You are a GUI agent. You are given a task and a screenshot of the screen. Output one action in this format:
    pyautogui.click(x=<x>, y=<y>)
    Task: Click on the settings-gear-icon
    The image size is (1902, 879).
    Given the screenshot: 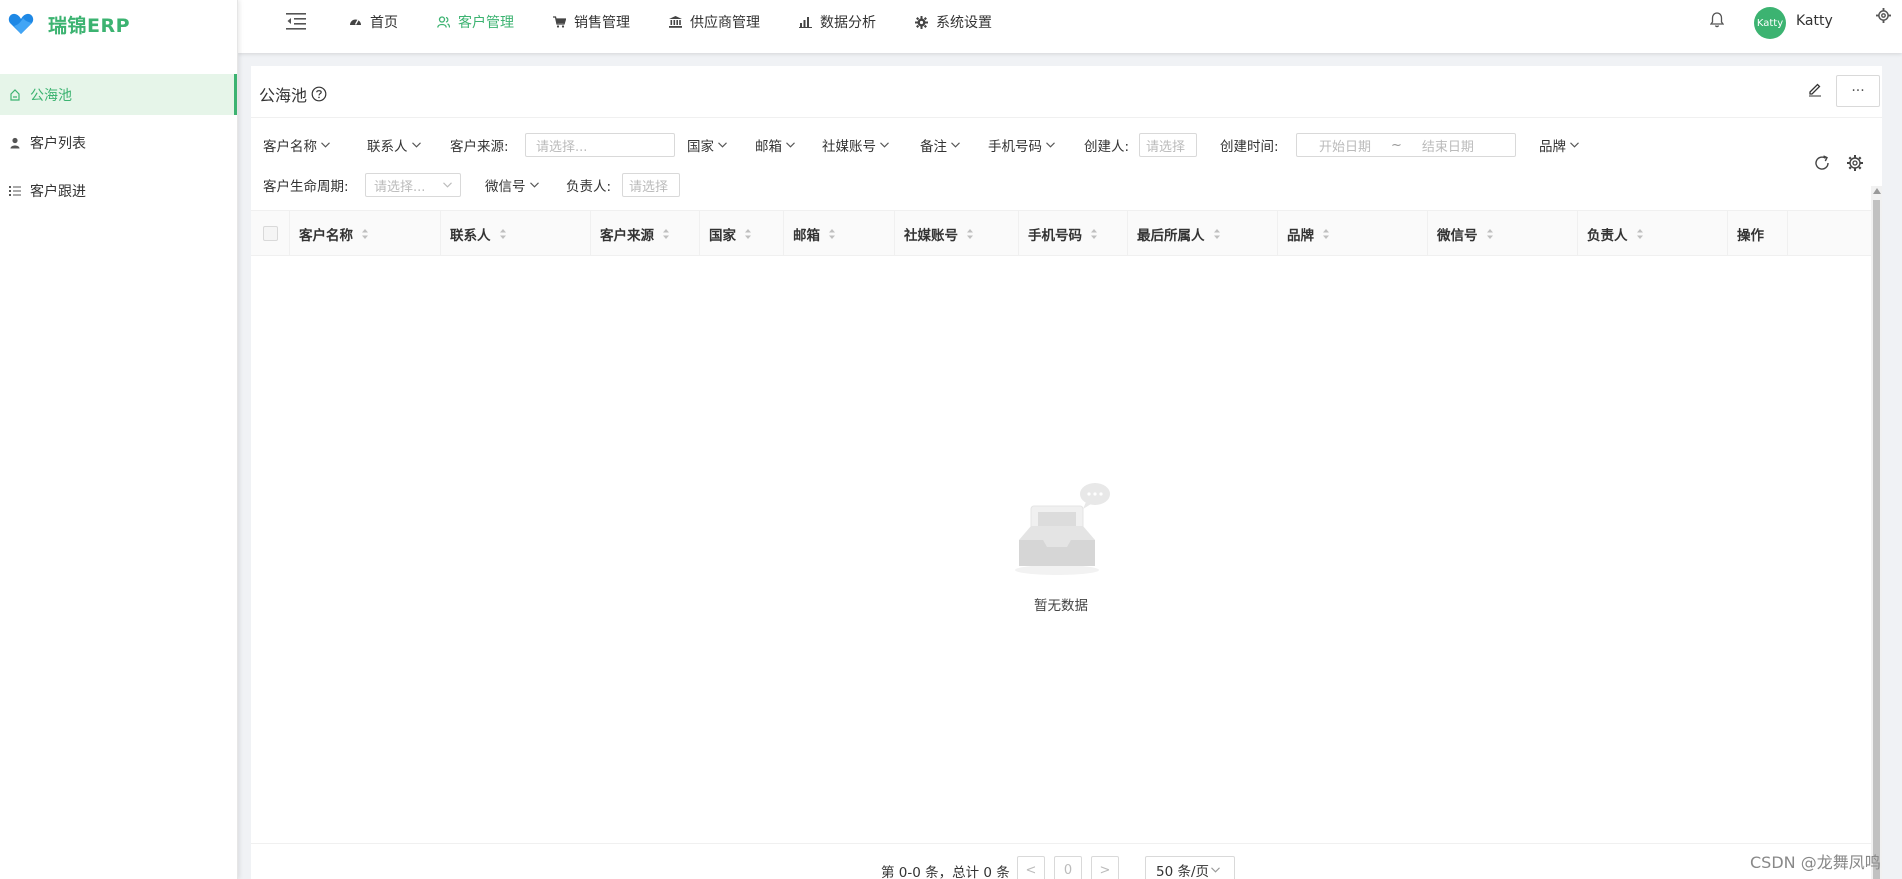 What is the action you would take?
    pyautogui.click(x=1884, y=16)
    